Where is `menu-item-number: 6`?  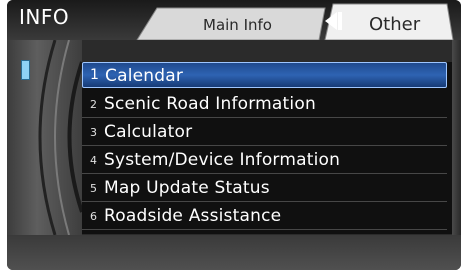
menu-item-number: 6 is located at coordinates (93, 216).